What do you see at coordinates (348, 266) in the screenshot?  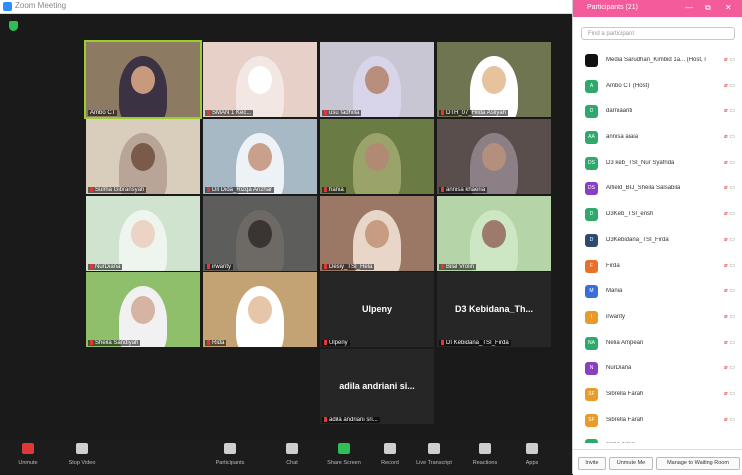 I see `tile-name-label: Desiy_TSI_Hela` at bounding box center [348, 266].